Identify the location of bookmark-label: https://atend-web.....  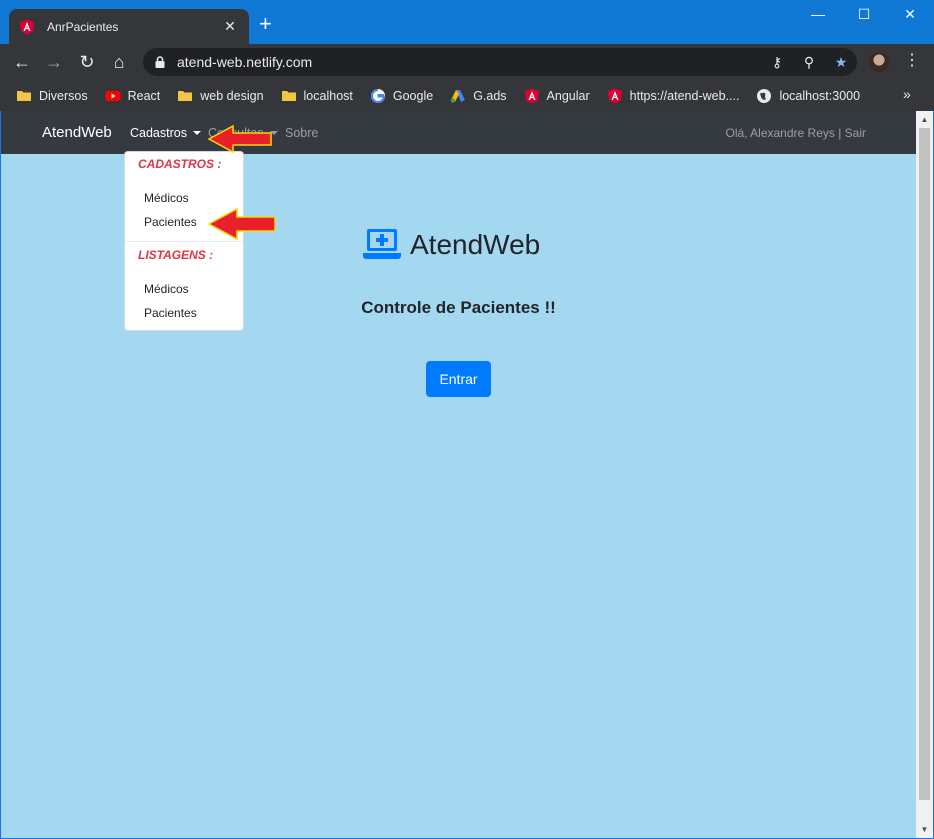
(684, 95).